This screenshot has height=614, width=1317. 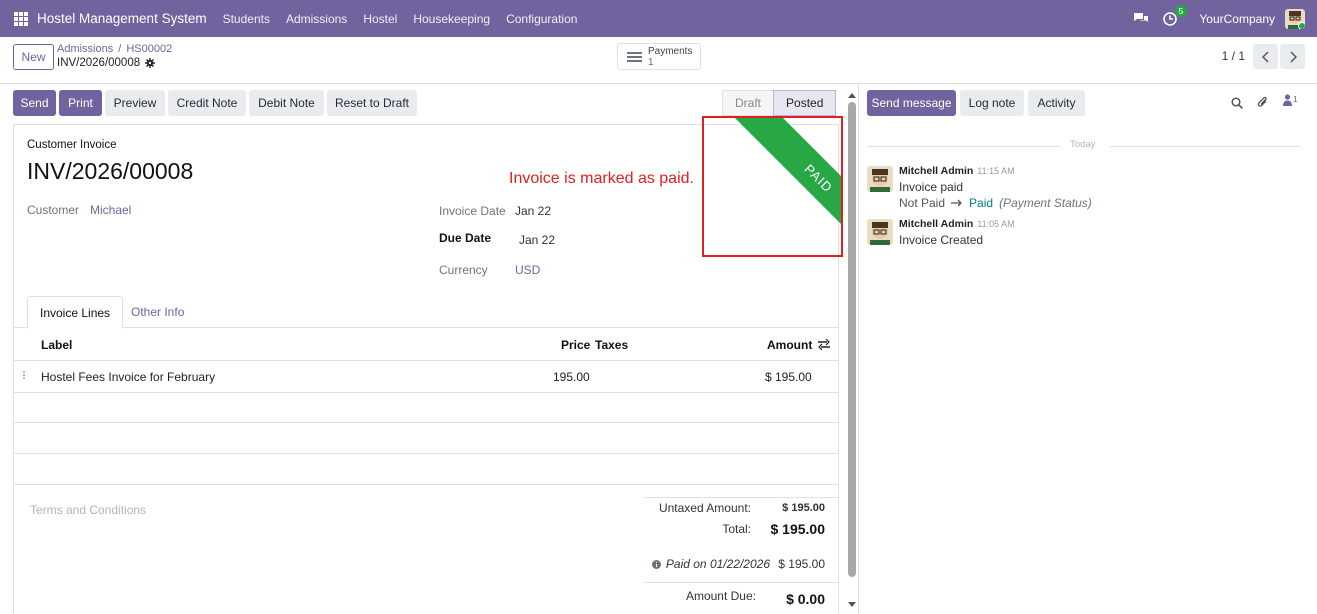 I want to click on record-title: INV/2026/00008, so click(x=106, y=63).